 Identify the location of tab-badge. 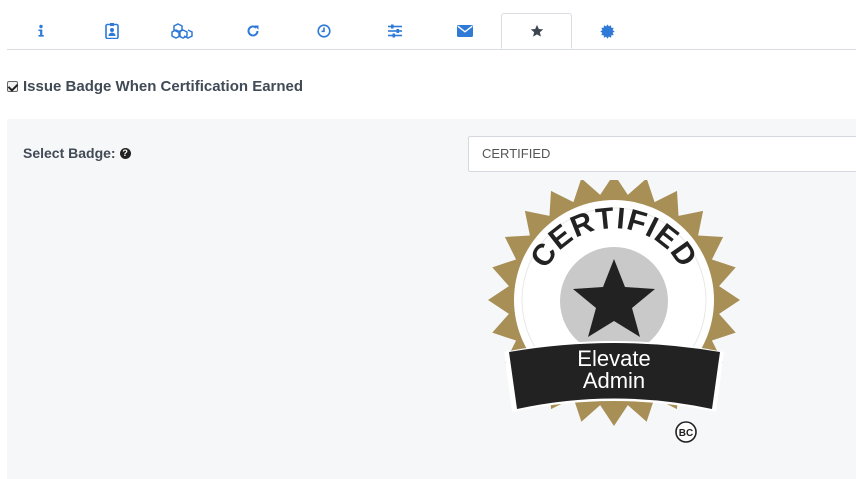
(536, 31).